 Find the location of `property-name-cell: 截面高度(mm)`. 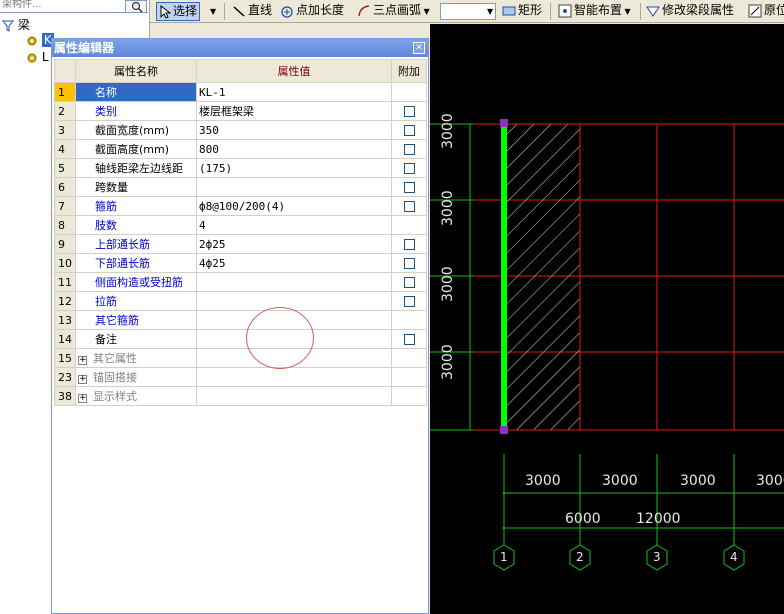

property-name-cell: 截面高度(mm) is located at coordinates (136, 149).